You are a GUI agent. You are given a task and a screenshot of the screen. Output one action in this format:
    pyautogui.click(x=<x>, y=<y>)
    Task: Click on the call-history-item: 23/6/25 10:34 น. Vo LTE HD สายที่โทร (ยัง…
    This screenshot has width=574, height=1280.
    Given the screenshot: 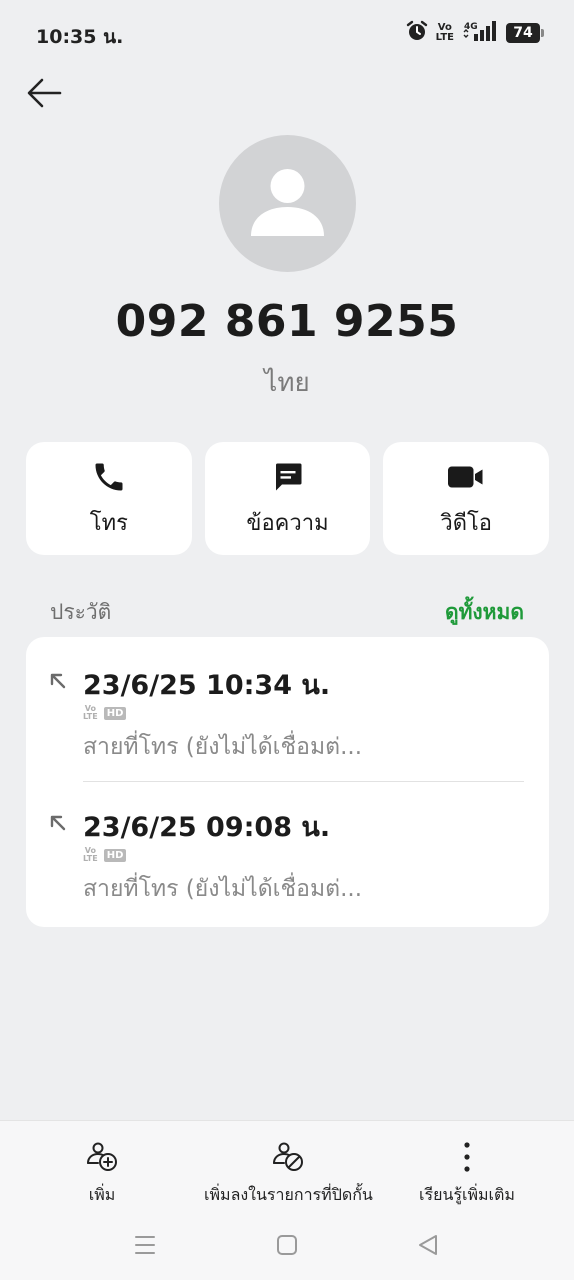 What is the action you would take?
    pyautogui.click(x=287, y=707)
    